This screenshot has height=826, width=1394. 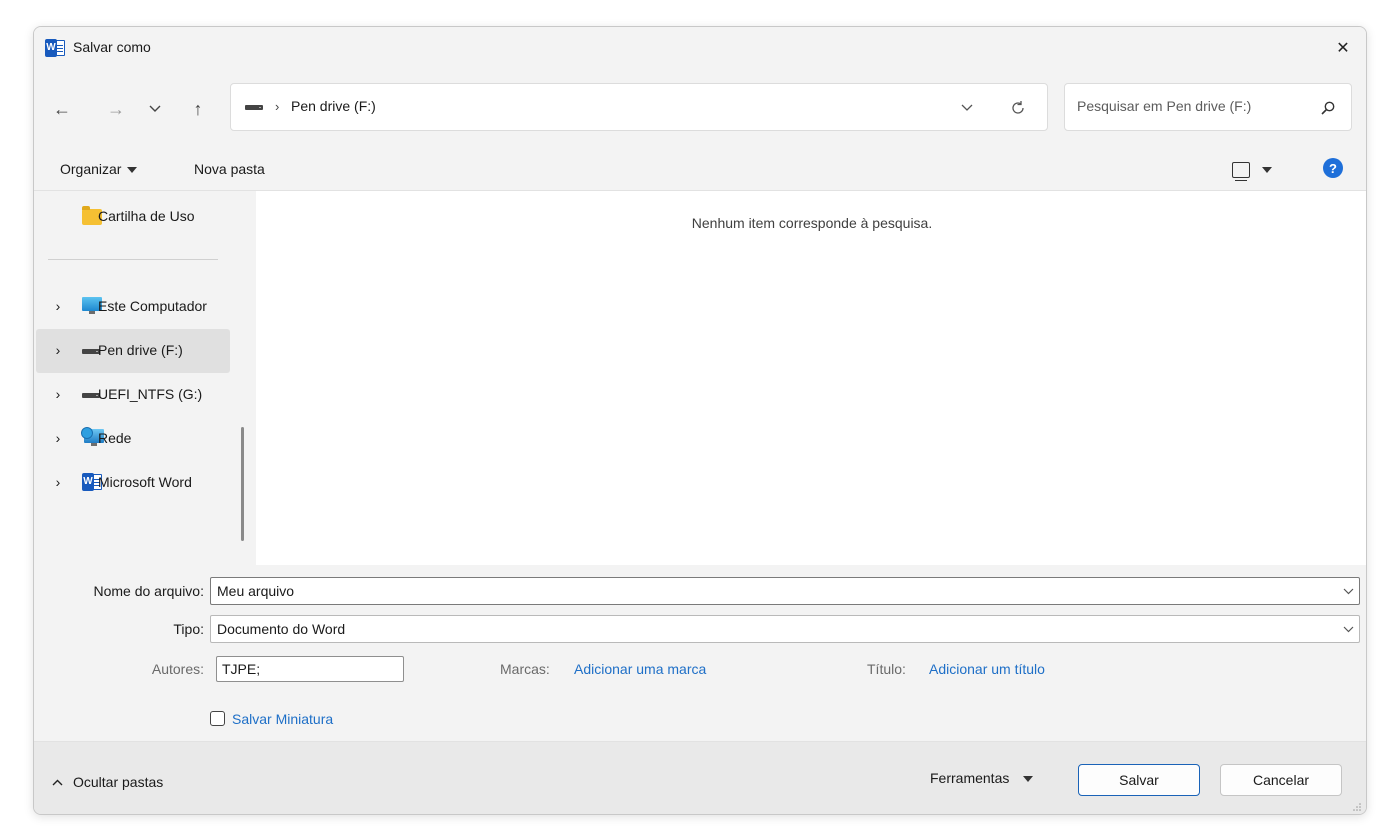 I want to click on help-icon: ?, so click(x=1333, y=168).